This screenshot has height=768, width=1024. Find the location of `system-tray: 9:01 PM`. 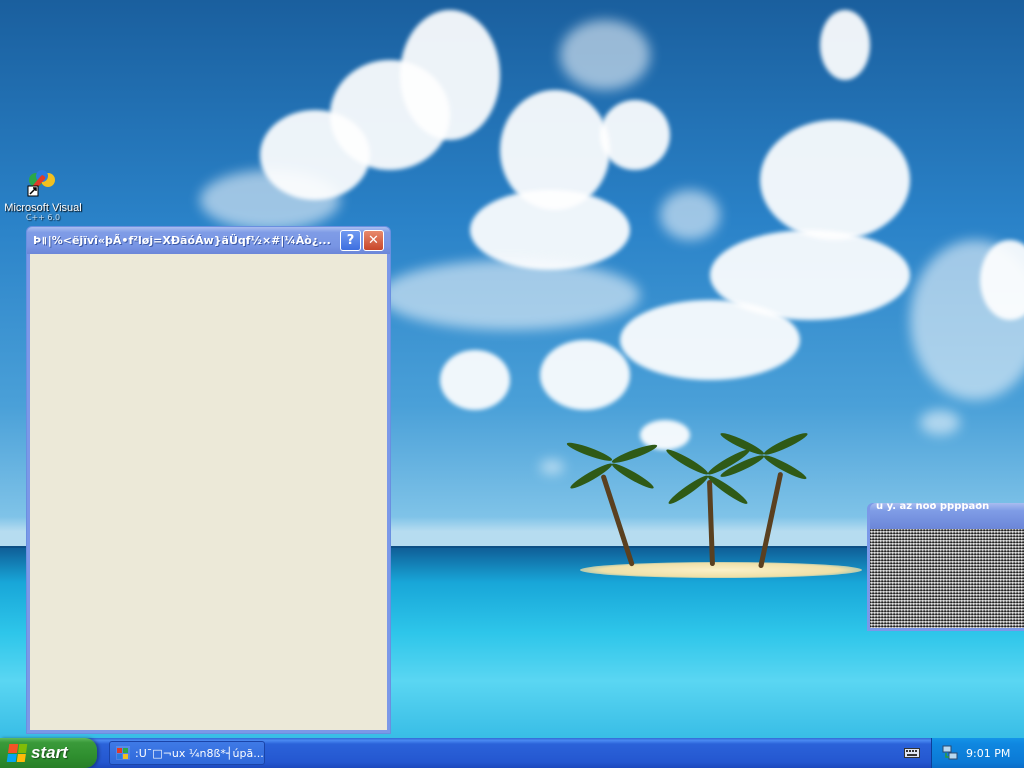

system-tray: 9:01 PM is located at coordinates (977, 753).